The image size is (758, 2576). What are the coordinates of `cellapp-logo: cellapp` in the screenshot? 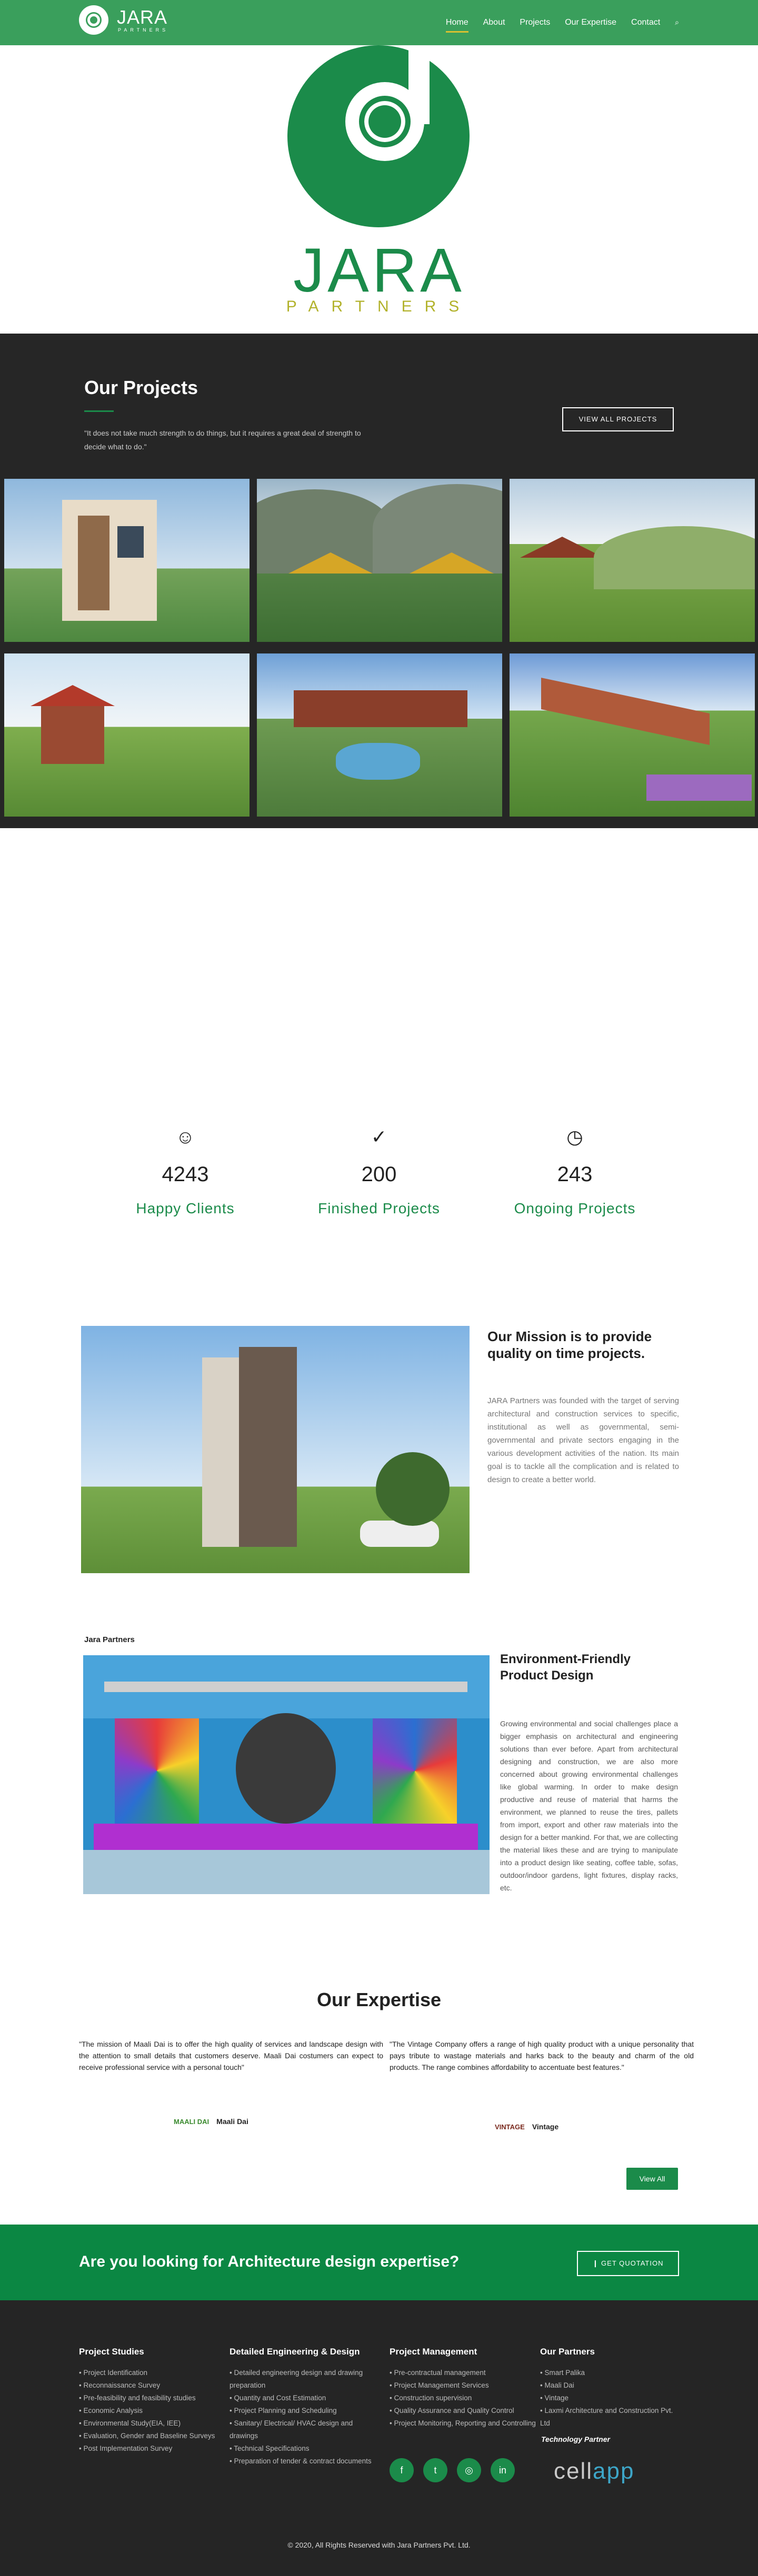 It's located at (594, 2471).